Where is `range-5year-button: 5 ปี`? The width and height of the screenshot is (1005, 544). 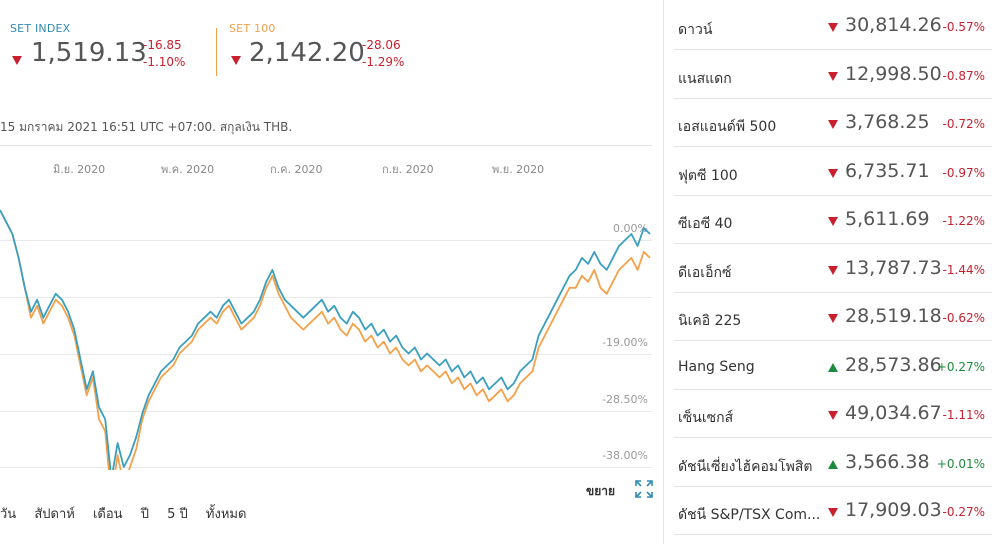 range-5year-button: 5 ปี is located at coordinates (177, 514).